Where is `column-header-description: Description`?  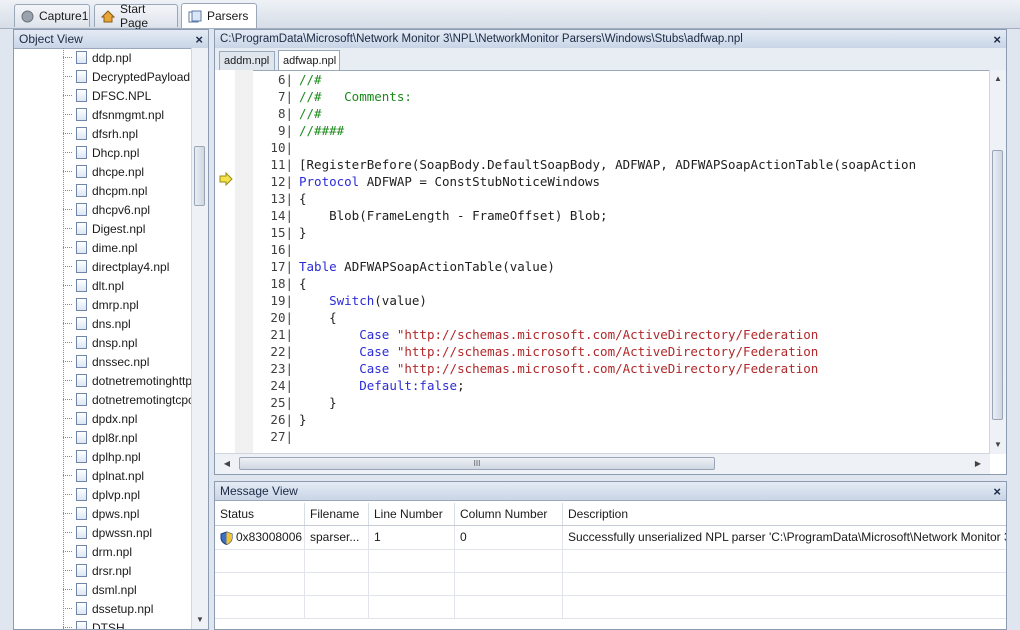 column-header-description: Description is located at coordinates (784, 514).